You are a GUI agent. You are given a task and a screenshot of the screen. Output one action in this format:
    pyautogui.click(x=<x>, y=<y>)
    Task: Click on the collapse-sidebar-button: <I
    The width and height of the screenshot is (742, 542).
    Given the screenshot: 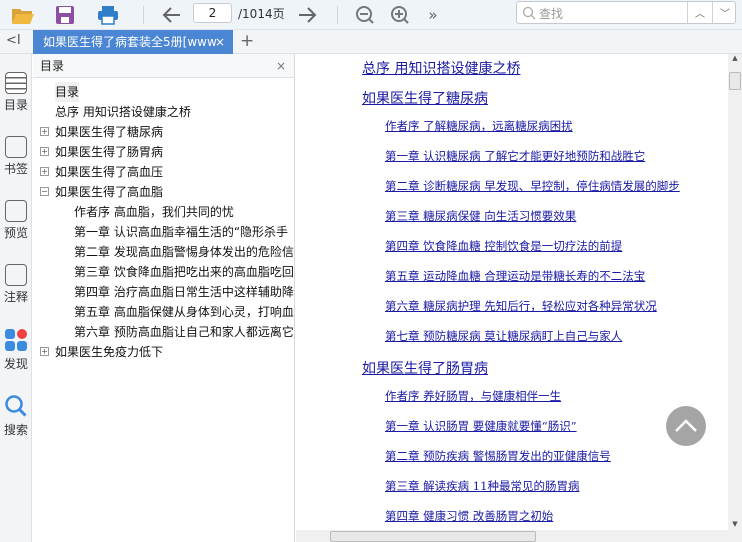 What is the action you would take?
    pyautogui.click(x=13, y=40)
    